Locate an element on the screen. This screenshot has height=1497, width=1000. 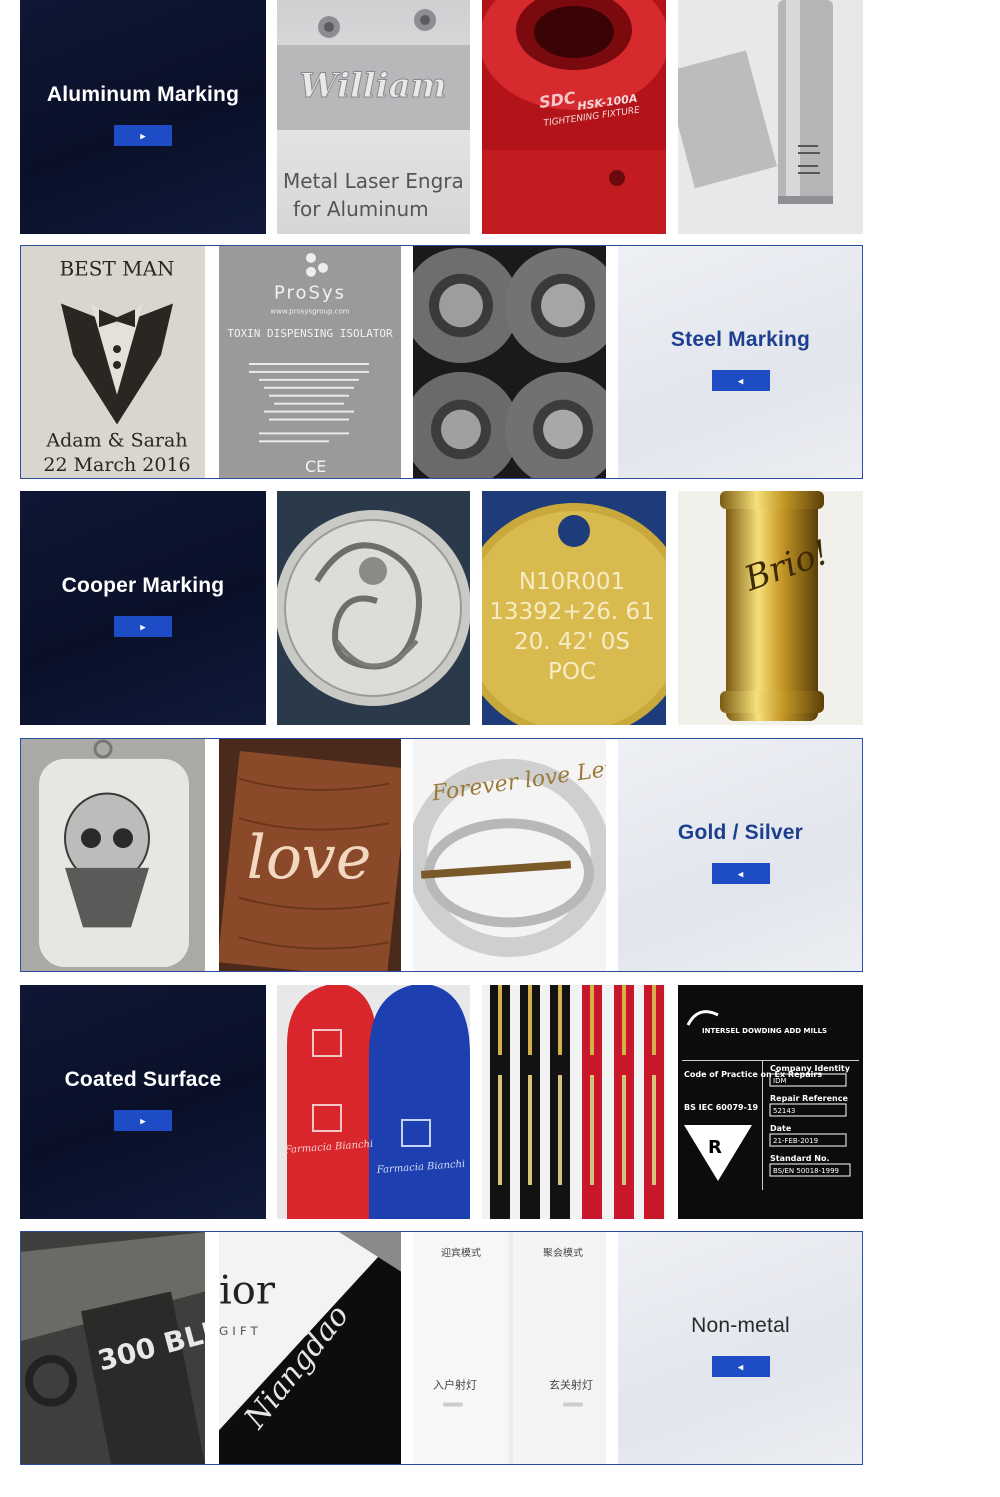
gold-silver-panel: Gold / Silver ◂ is located at coordinates (740, 855).